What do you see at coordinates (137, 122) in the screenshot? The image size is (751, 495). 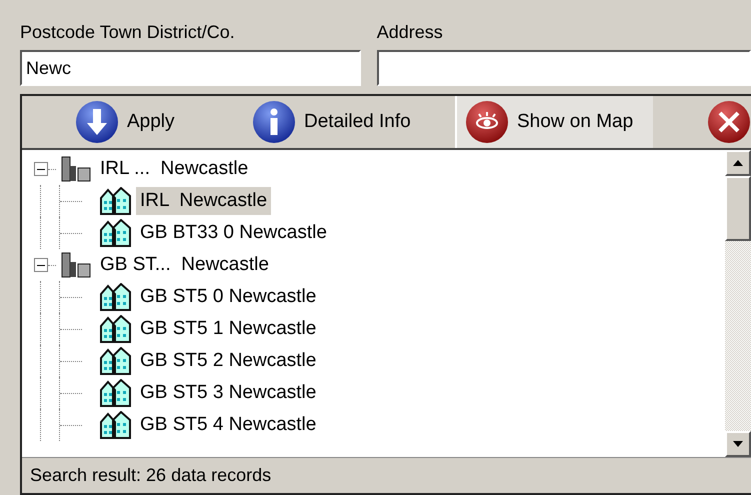 I see `toolbar-button: Apply` at bounding box center [137, 122].